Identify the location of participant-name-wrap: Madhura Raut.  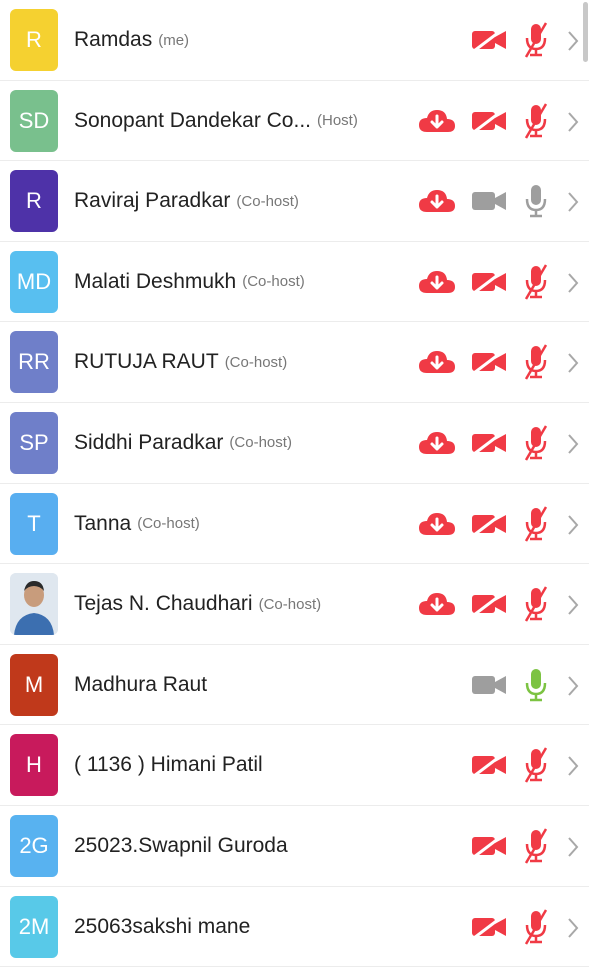
(140, 685).